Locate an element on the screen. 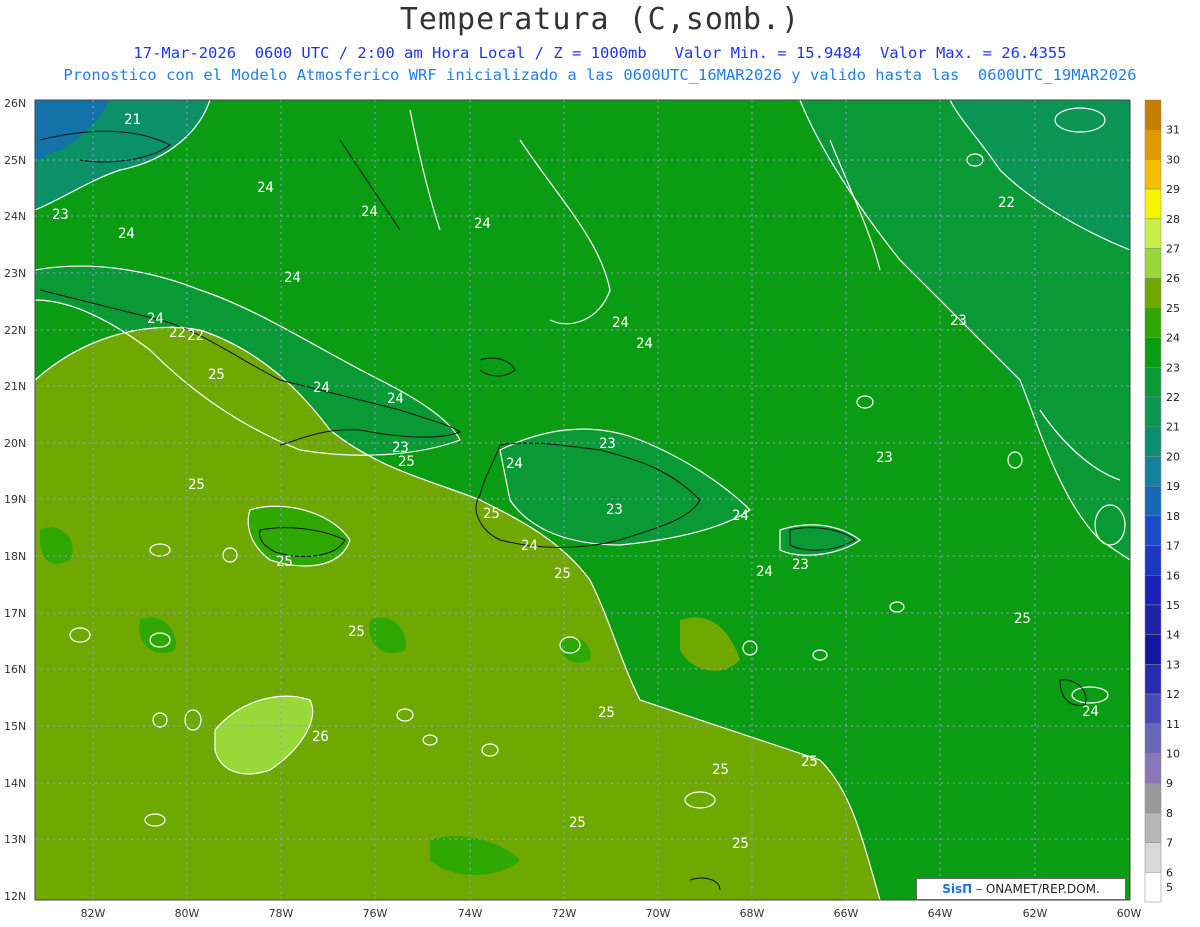 The width and height of the screenshot is (1200, 927). colorbar-label: 26 is located at coordinates (1173, 278).